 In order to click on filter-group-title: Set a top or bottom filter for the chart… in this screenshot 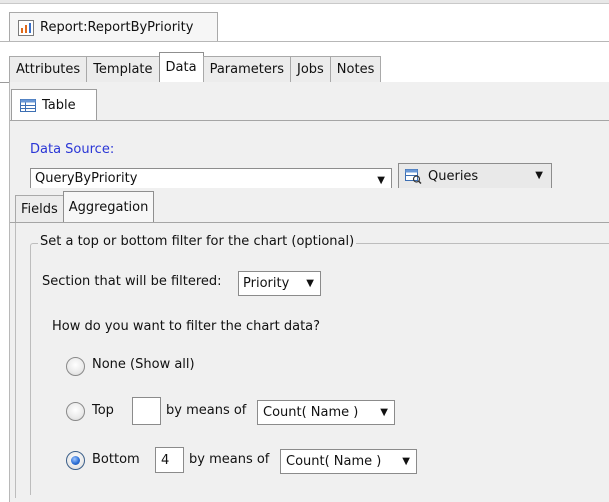, I will do `click(197, 241)`.